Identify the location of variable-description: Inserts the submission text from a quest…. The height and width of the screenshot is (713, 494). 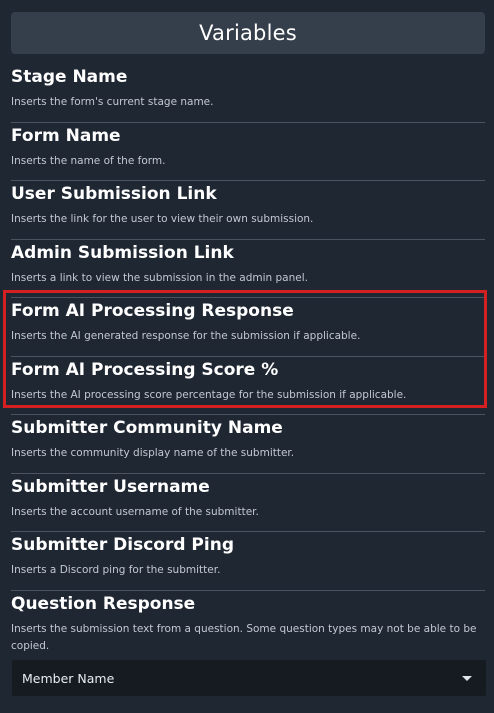
(244, 637).